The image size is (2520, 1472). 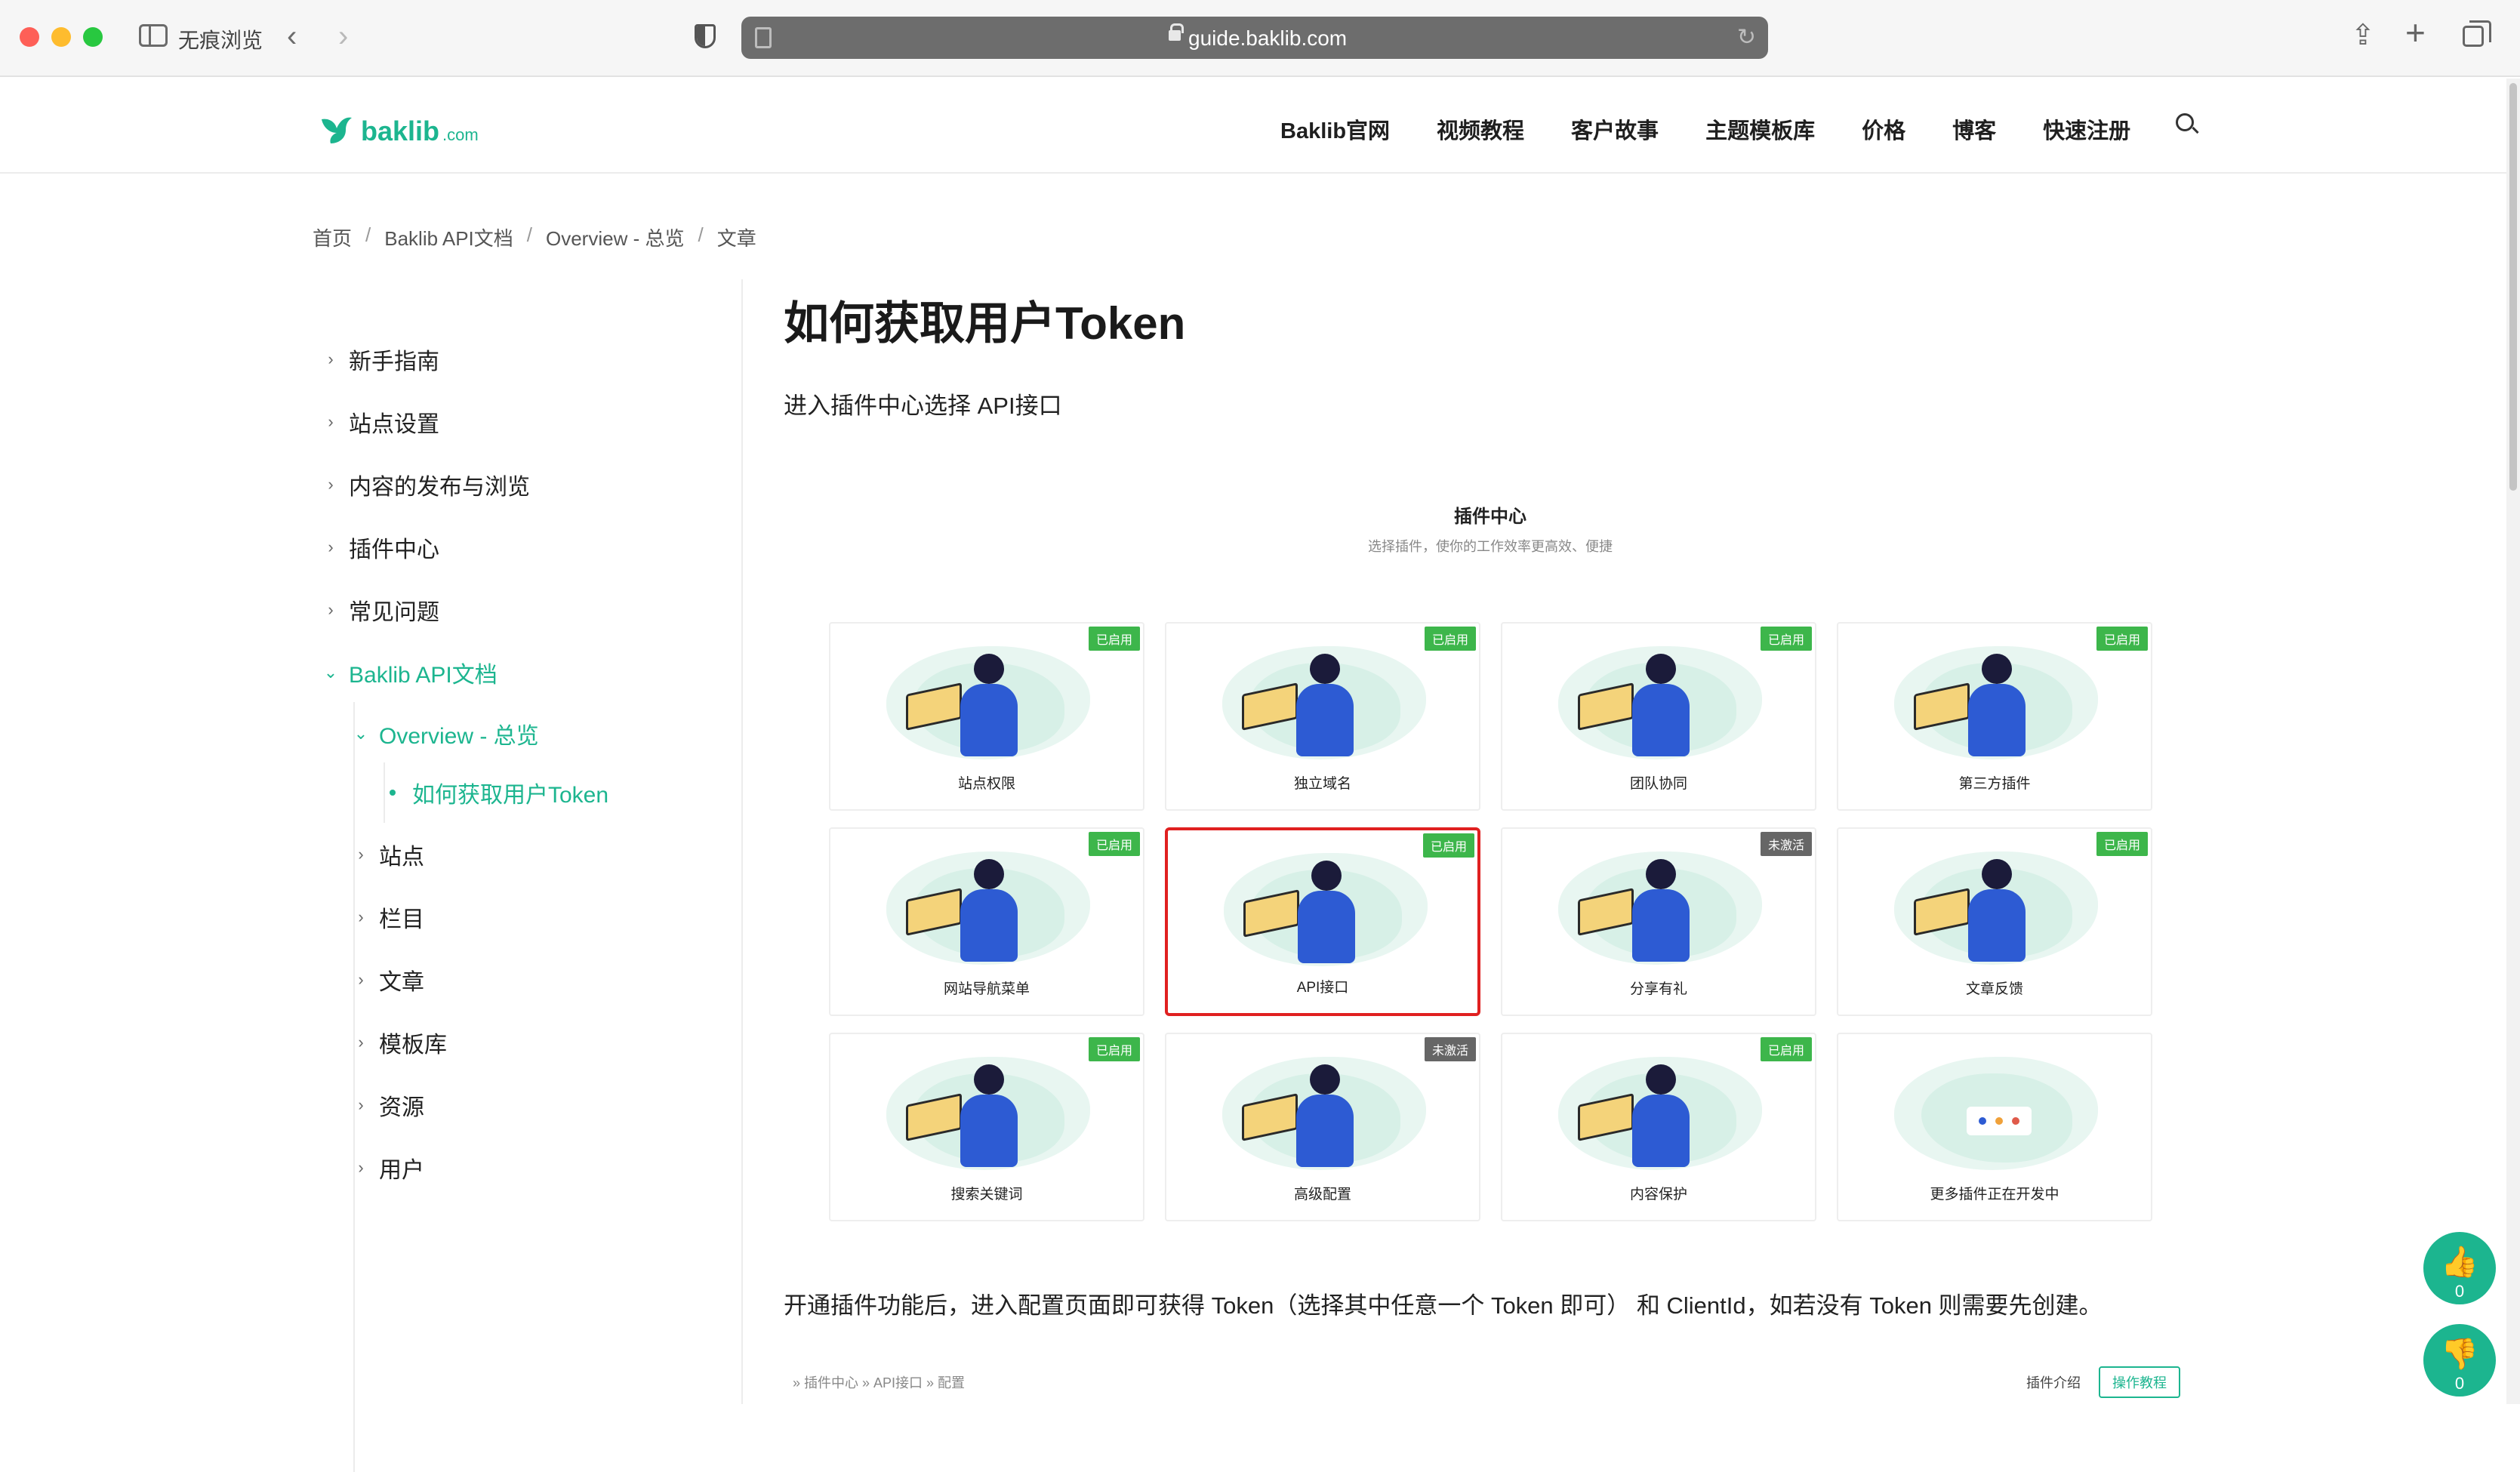 What do you see at coordinates (1994, 989) in the screenshot?
I see `plugin-card-name: 文章反馈` at bounding box center [1994, 989].